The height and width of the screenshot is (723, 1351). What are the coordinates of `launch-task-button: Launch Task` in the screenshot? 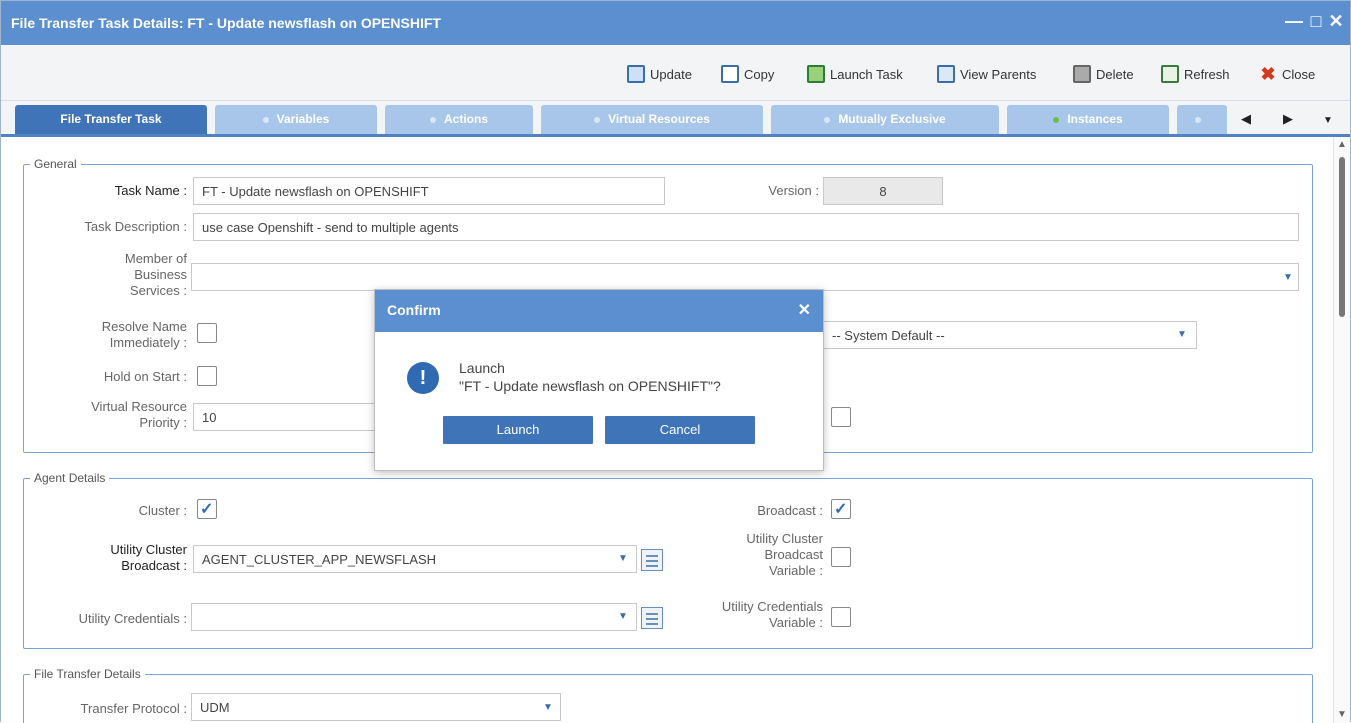 It's located at (855, 74).